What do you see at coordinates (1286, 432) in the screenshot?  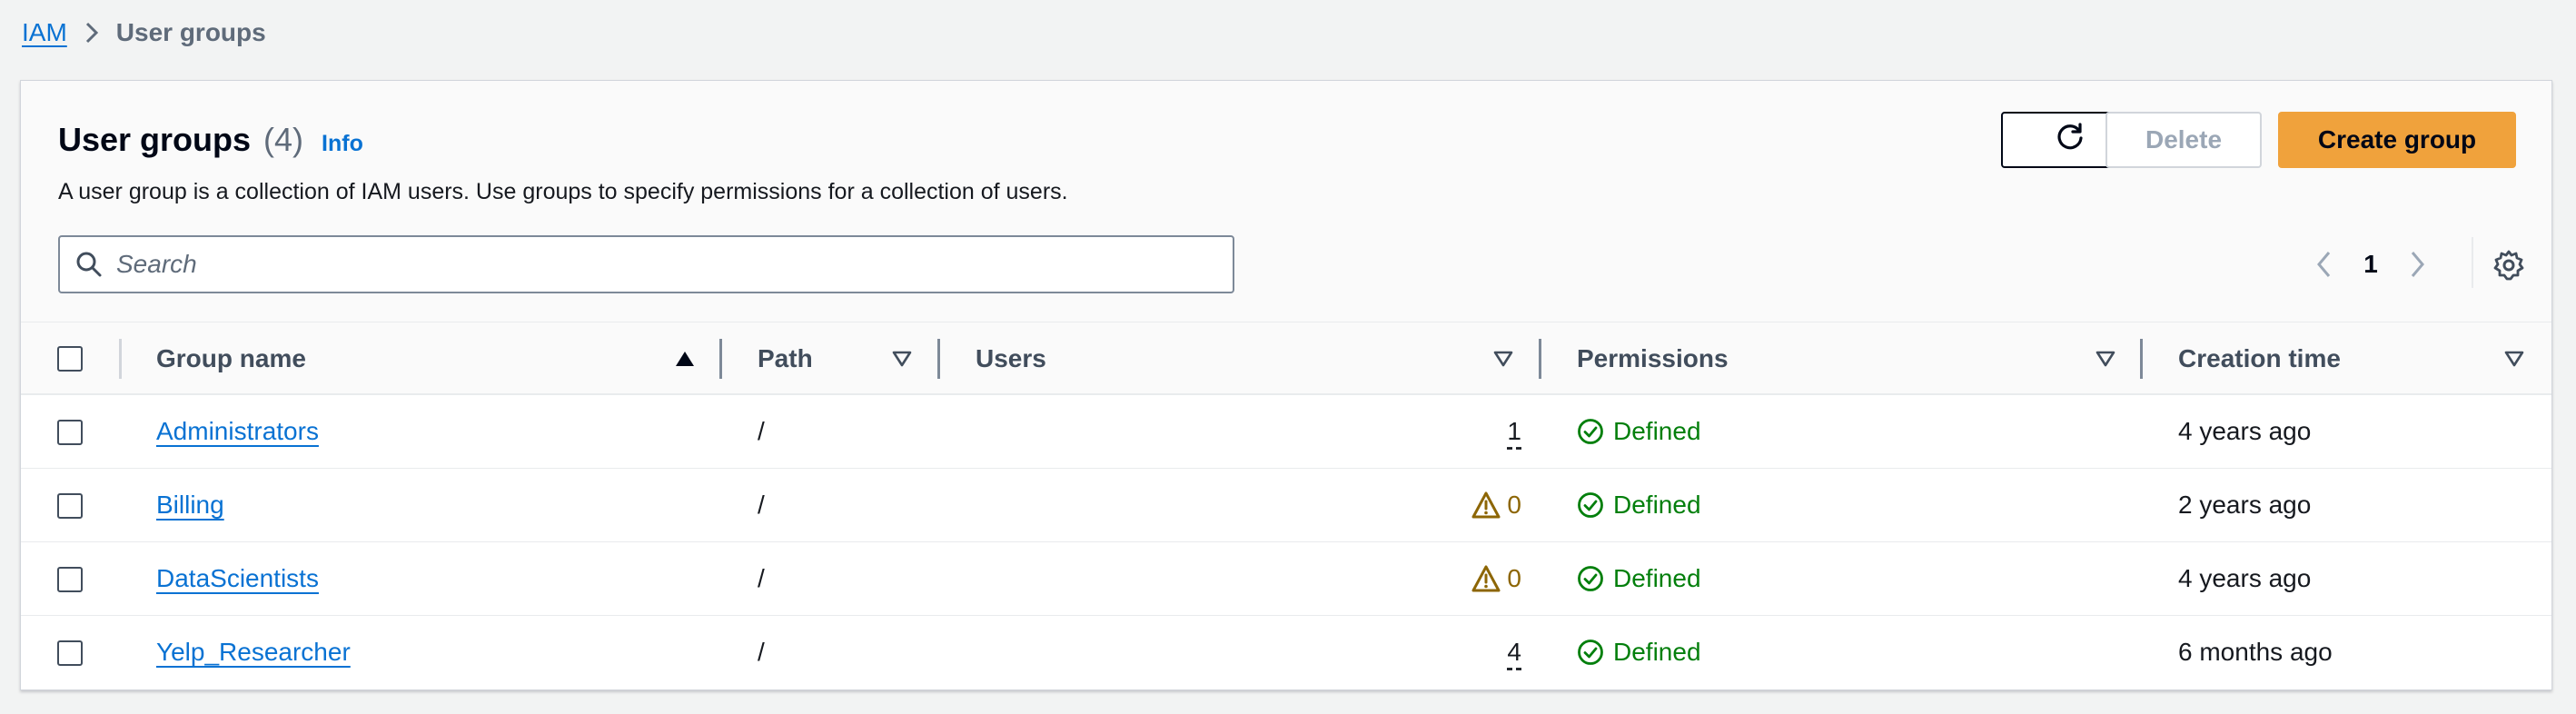 I see `table-row: Administrators / 1 Defined 4 years ago` at bounding box center [1286, 432].